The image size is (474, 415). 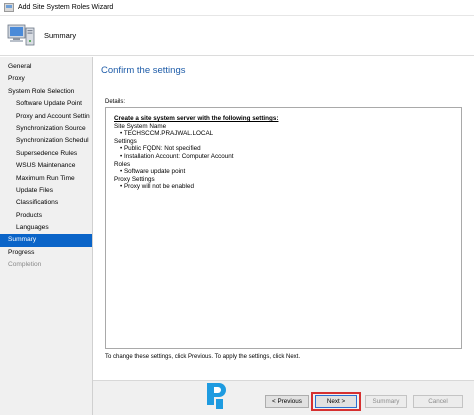 What do you see at coordinates (237, 36) in the screenshot?
I see `wizard-header: Summary` at bounding box center [237, 36].